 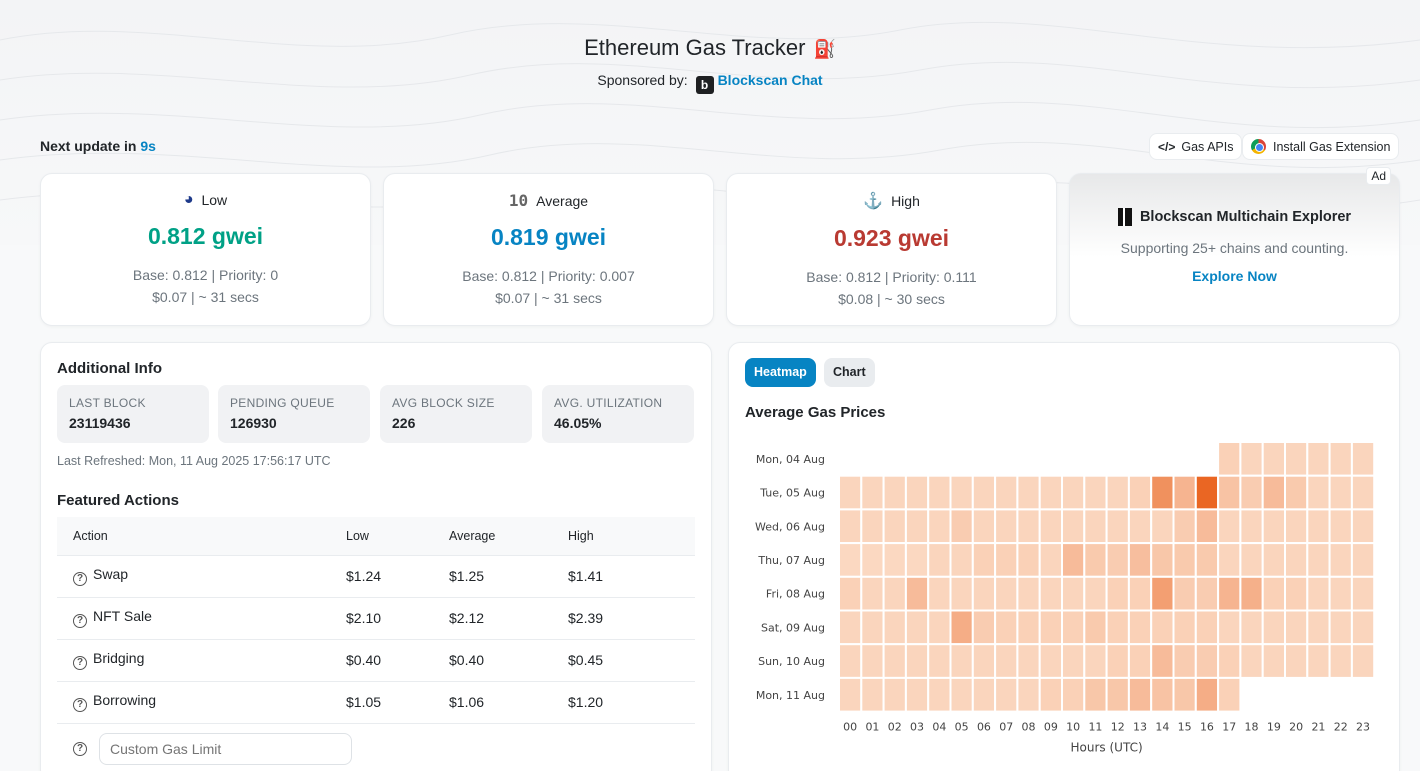 What do you see at coordinates (1321, 146) in the screenshot?
I see `install-extension-button: Install Gas Extension` at bounding box center [1321, 146].